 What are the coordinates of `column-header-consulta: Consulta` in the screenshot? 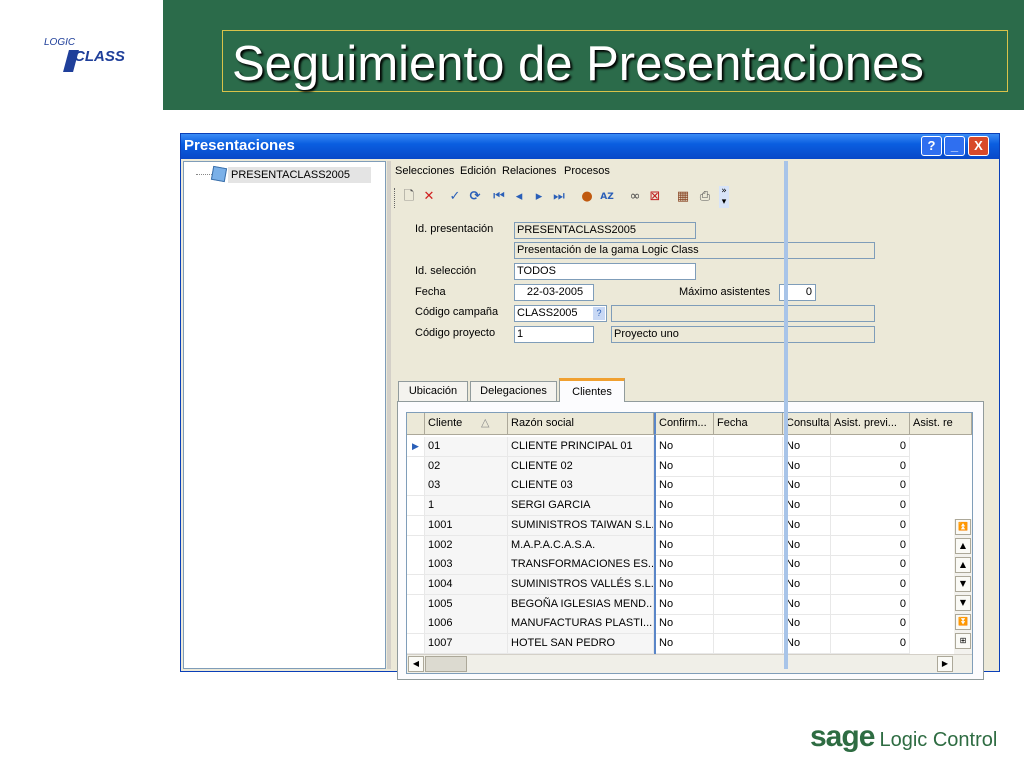 It's located at (807, 424).